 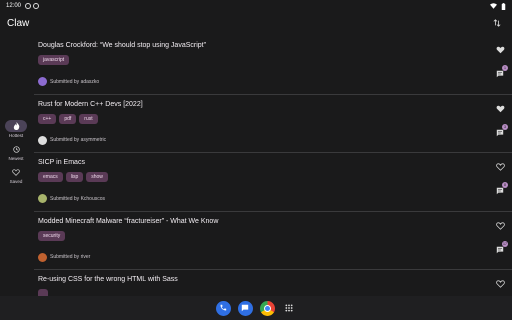 I want to click on sort-button, so click(x=497, y=23).